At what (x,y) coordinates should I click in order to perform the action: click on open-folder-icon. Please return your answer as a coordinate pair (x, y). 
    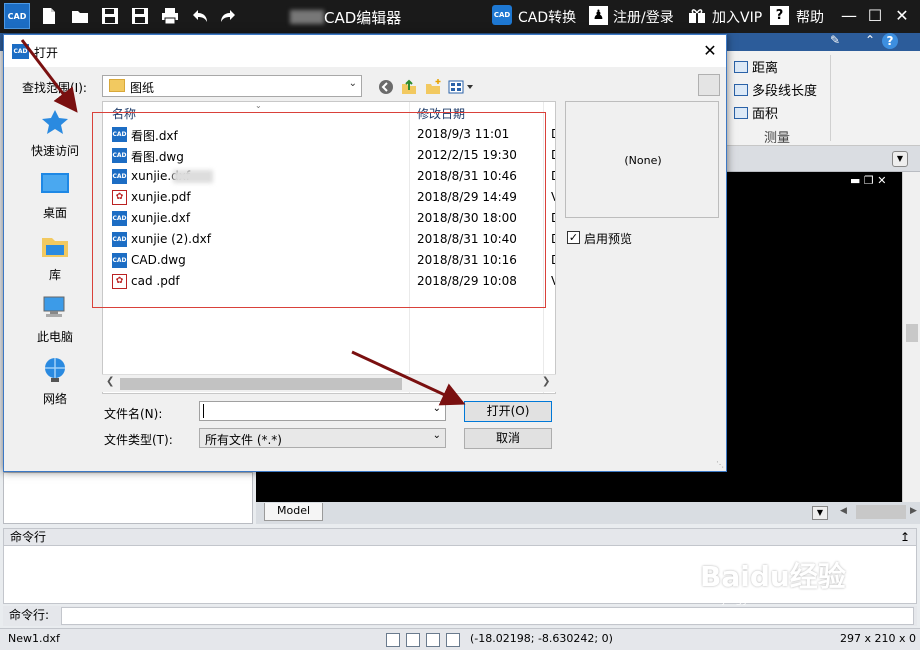
    Looking at the image, I should click on (80, 16).